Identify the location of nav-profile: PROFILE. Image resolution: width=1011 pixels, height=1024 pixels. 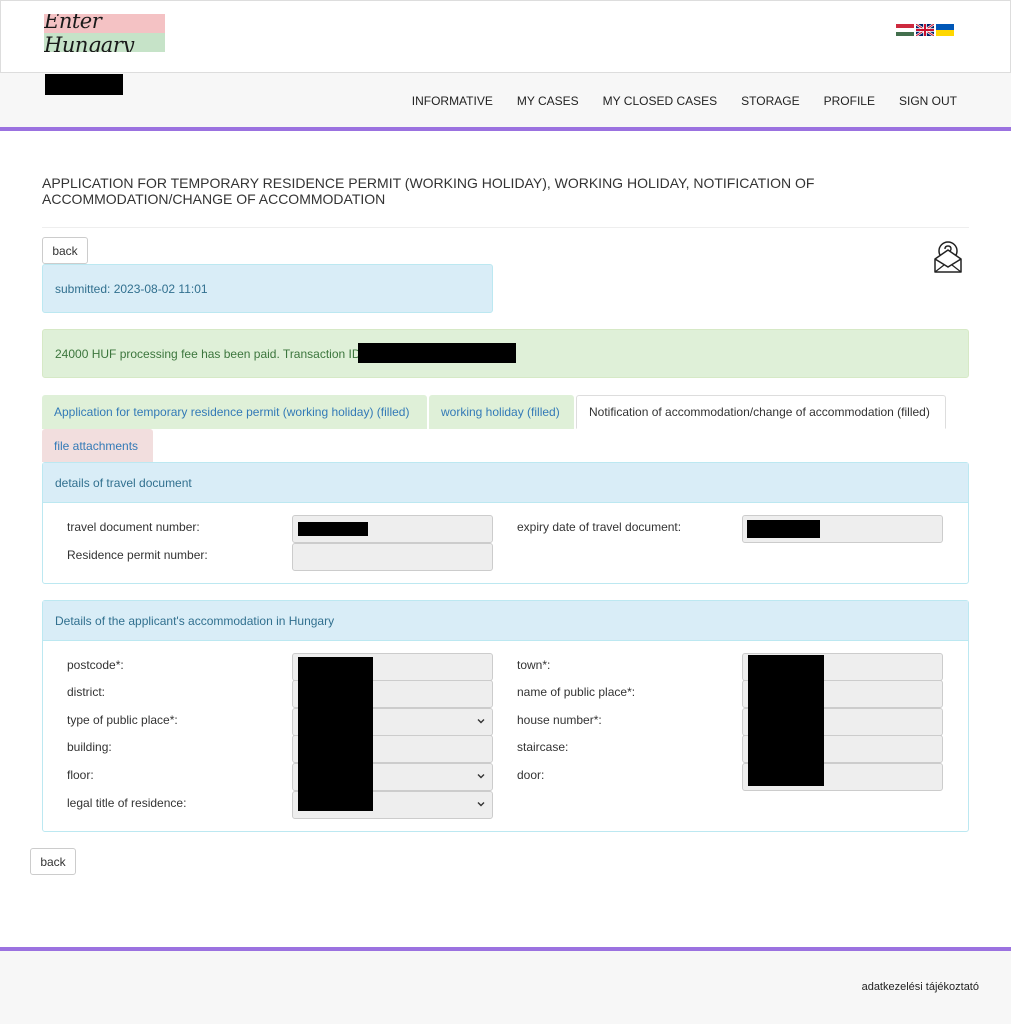
(849, 101).